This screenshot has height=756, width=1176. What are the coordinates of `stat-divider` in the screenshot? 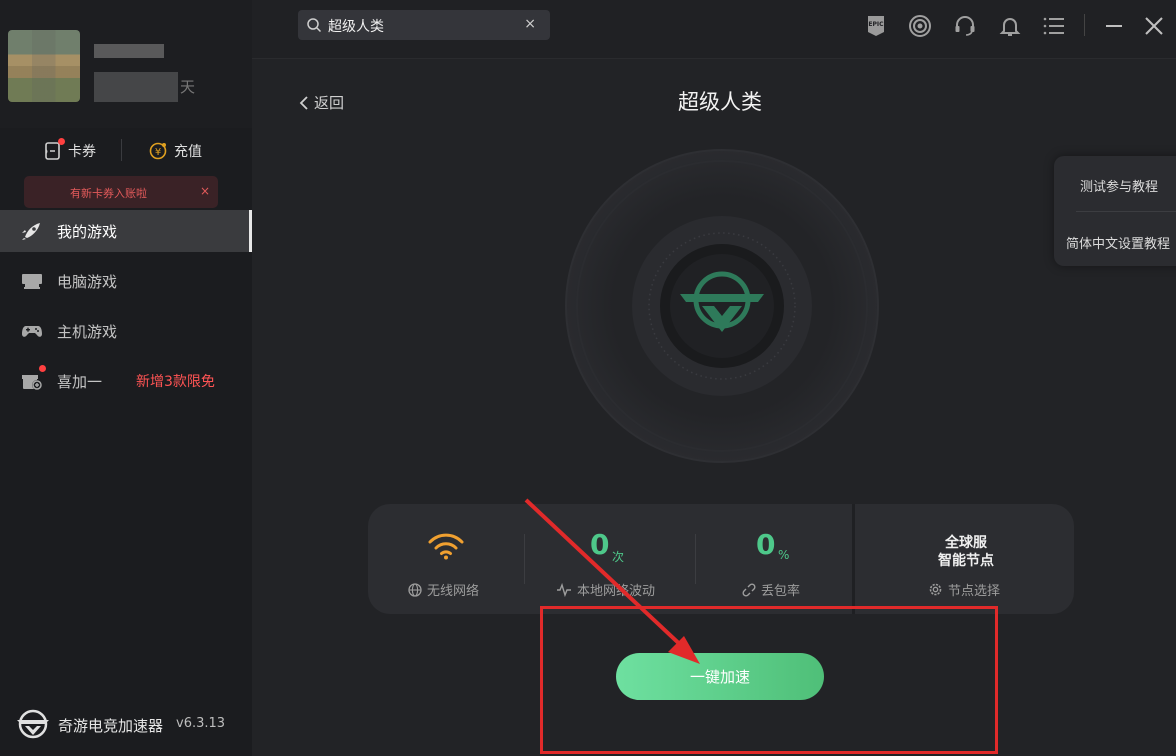 It's located at (853, 559).